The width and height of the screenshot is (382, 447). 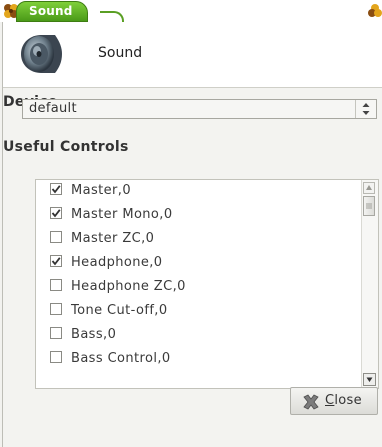 I want to click on device-combobox: default, so click(x=199, y=109).